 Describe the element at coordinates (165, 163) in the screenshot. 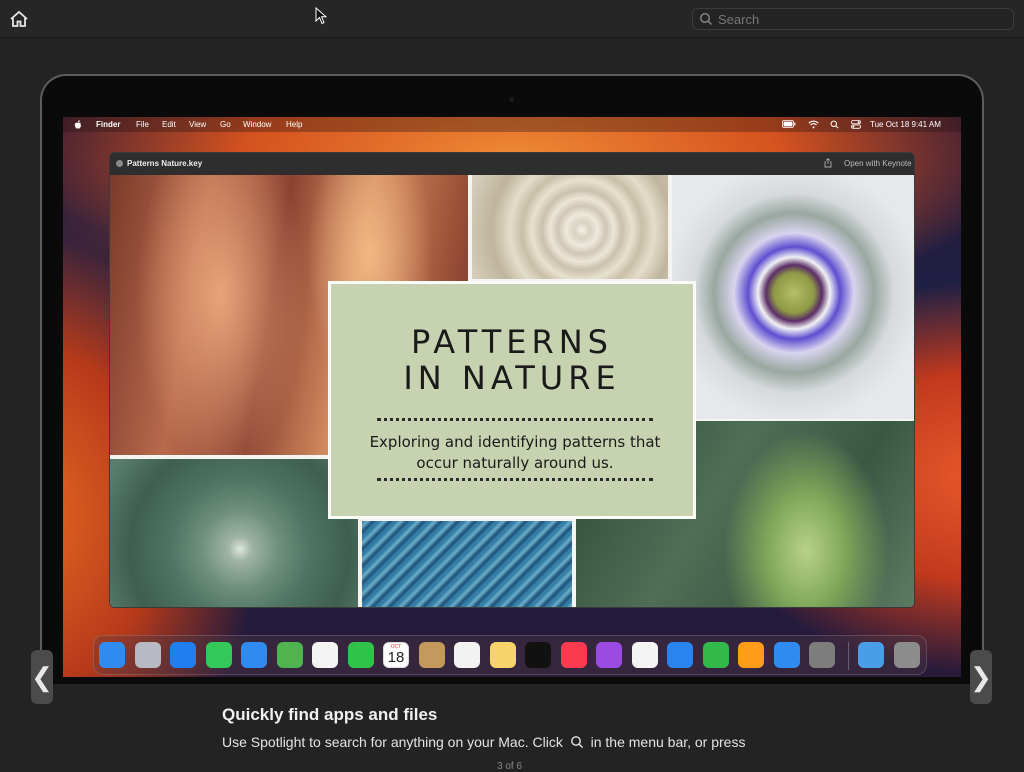

I see `preview-title: Patterns Nature.key` at that location.